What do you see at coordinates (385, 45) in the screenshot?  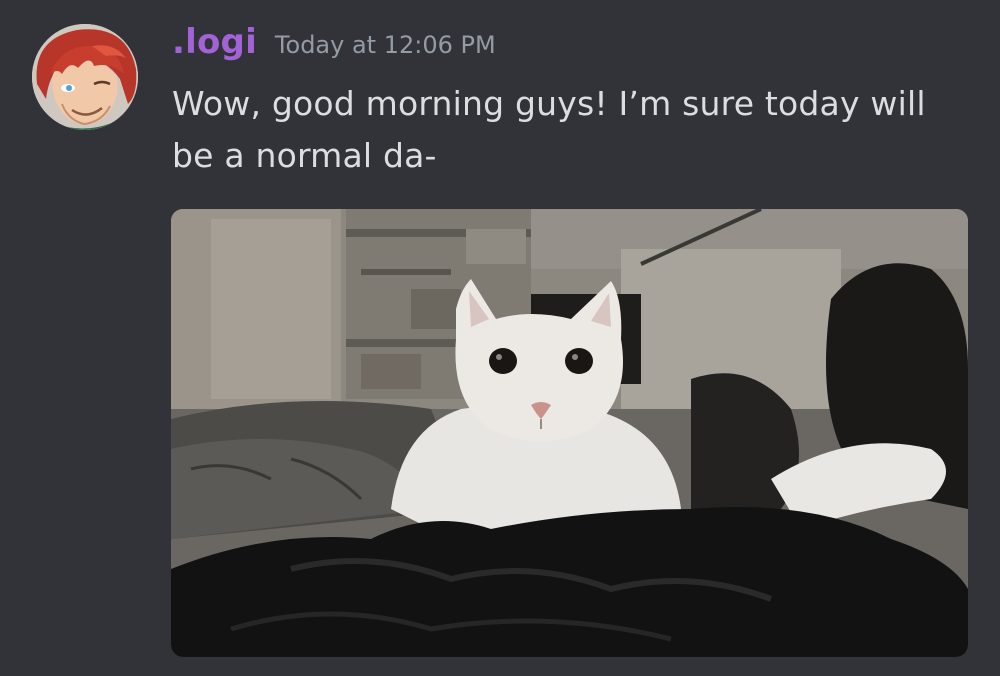 I see `timestamp: Today at 12:06 PM` at bounding box center [385, 45].